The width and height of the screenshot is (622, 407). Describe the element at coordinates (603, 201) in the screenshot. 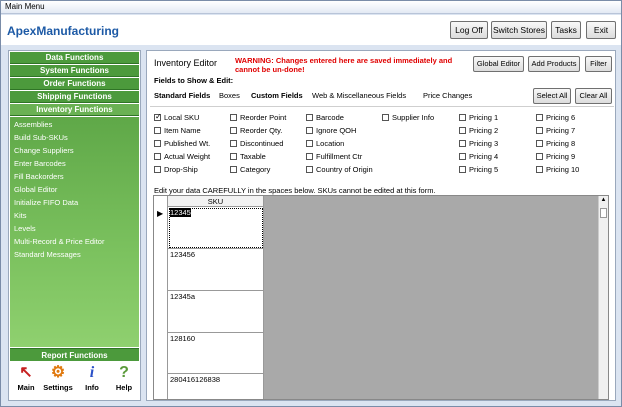

I see `scroll-up-icon: ▲` at that location.